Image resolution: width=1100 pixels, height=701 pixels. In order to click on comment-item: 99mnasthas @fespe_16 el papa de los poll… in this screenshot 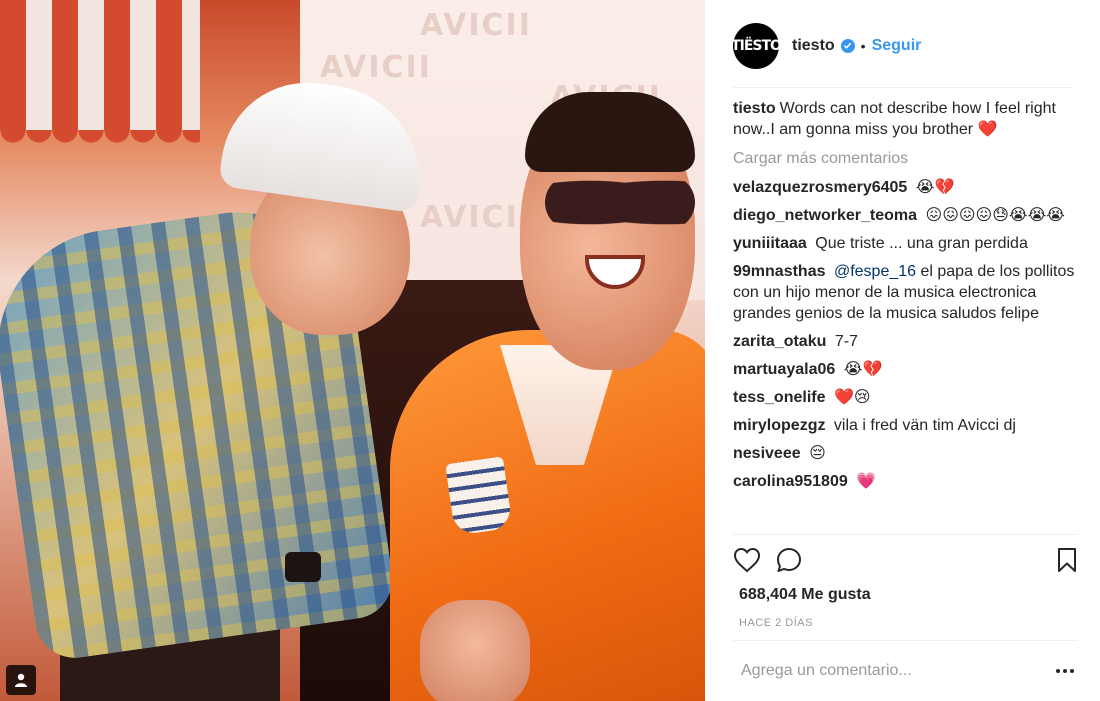, I will do `click(905, 292)`.